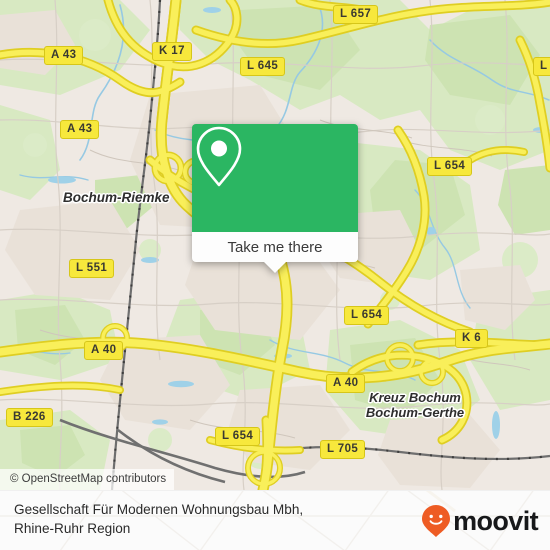 The image size is (550, 550). What do you see at coordinates (172, 51) in the screenshot?
I see `road-shield: K 17` at bounding box center [172, 51].